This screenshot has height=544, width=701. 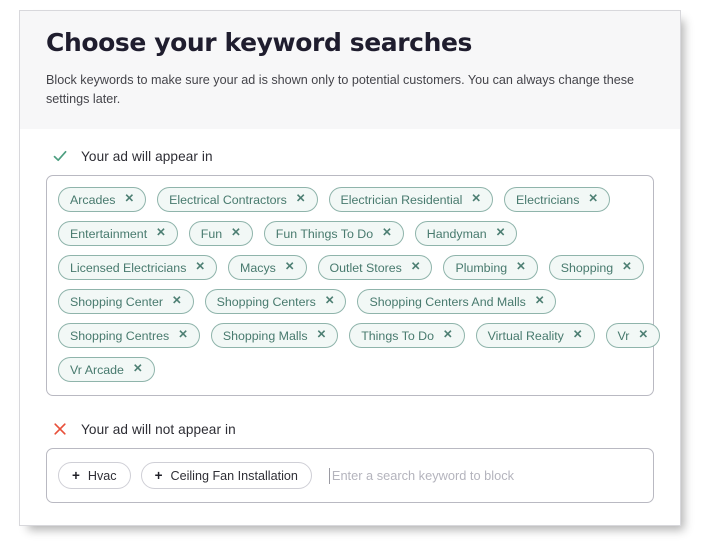 I want to click on blocked-section-header: Your ad will not appear in, so click(x=353, y=429).